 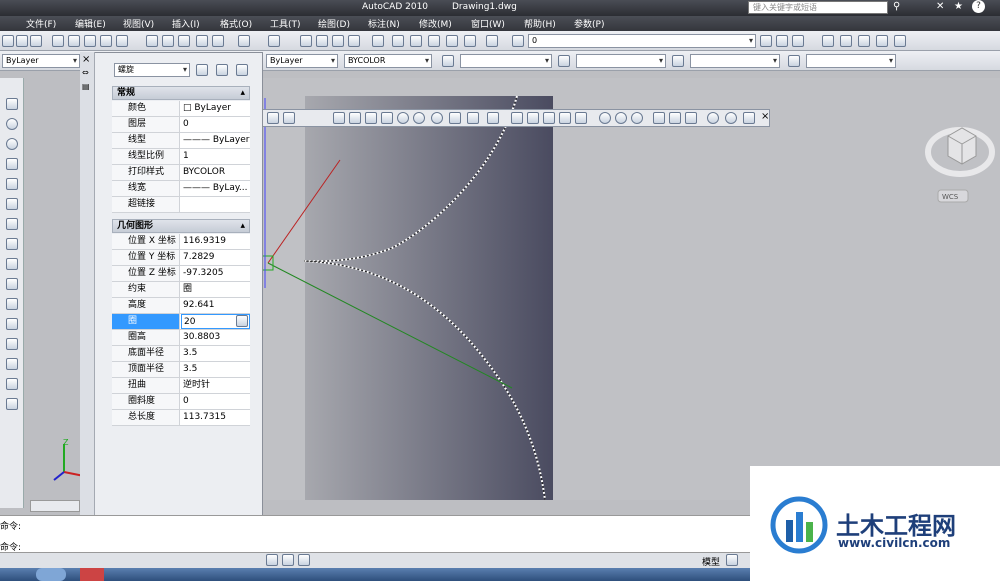 I want to click on undo-icon, so click(x=244, y=41).